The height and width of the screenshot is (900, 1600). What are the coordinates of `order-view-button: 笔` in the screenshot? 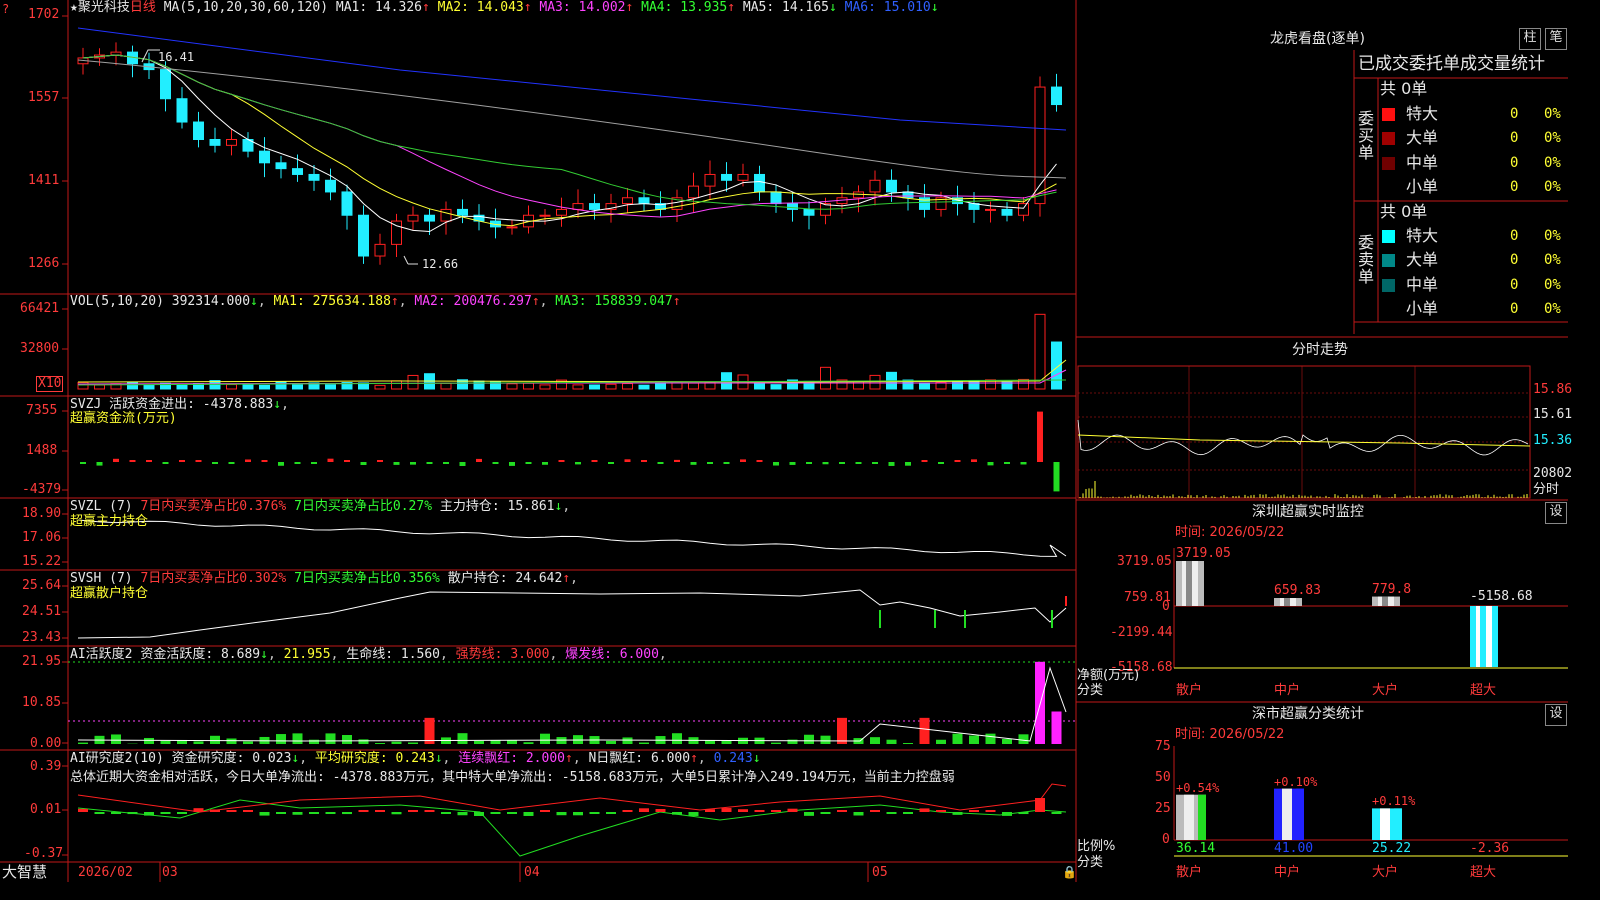 It's located at (1556, 39).